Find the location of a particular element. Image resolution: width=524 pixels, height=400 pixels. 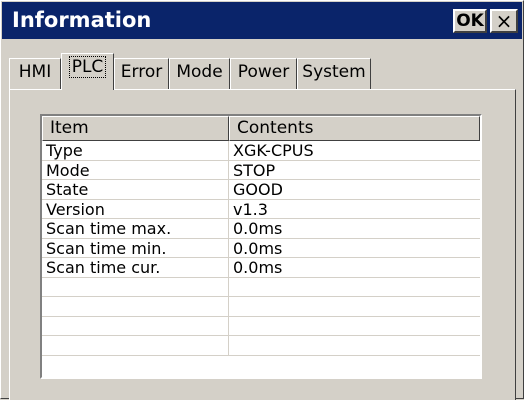

contents-cell: v1.3 is located at coordinates (250, 208).